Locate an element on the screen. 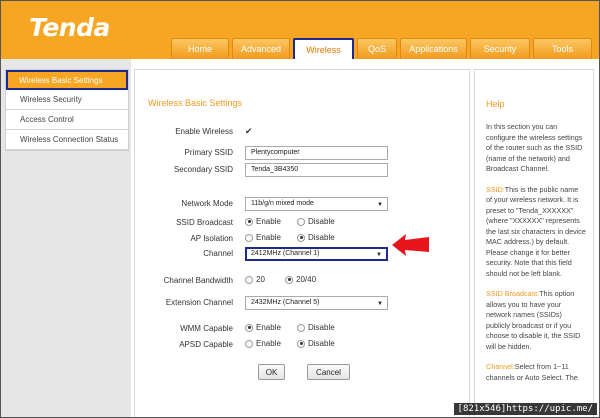  row-apsd-capable: APSD Capable Enable Disable is located at coordinates (303, 345).